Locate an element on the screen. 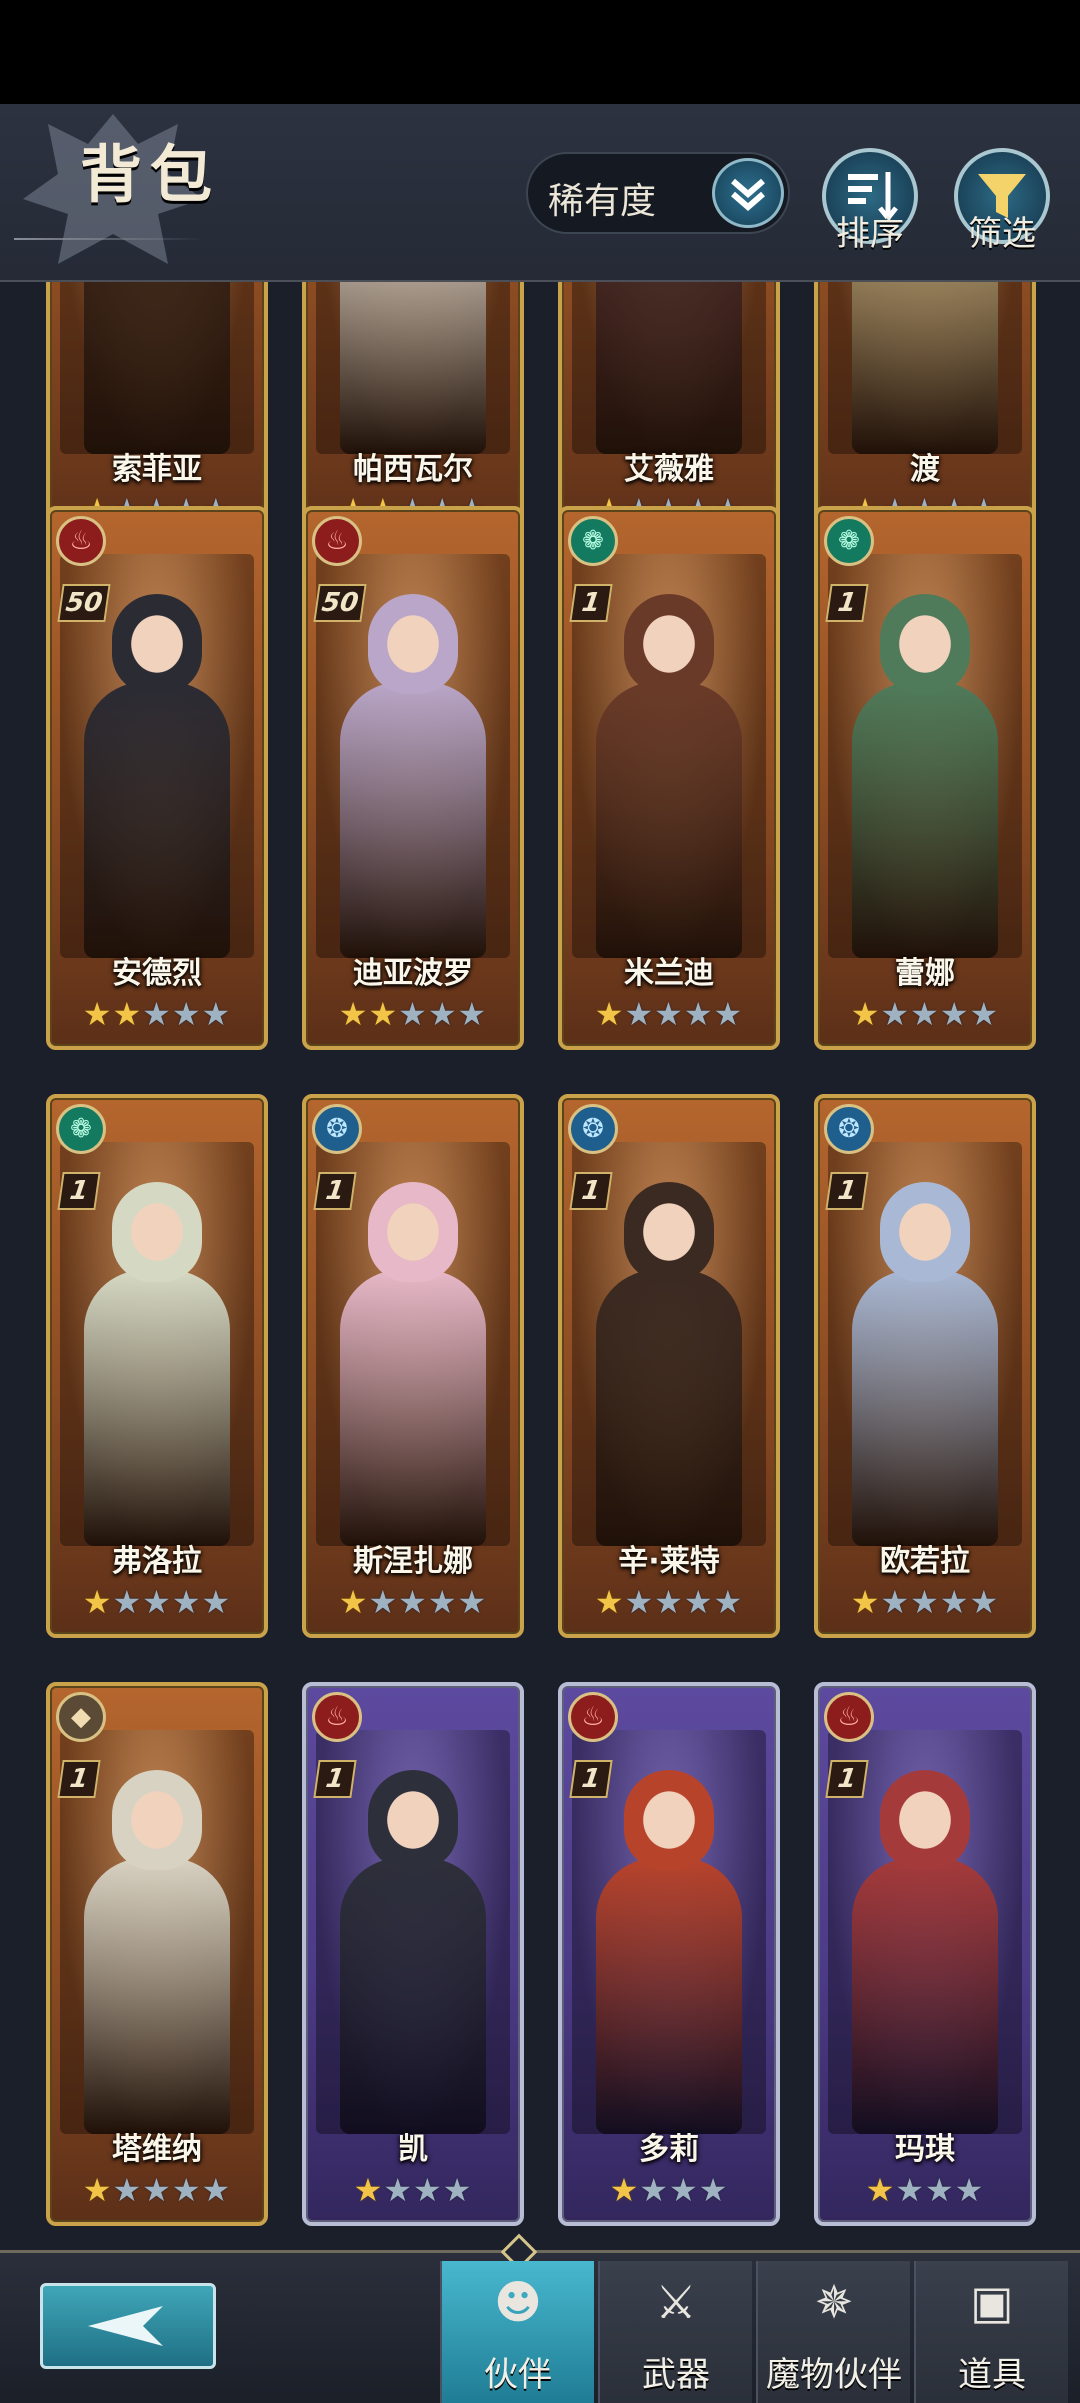  tab-label: 伙伴 is located at coordinates (518, 2375).